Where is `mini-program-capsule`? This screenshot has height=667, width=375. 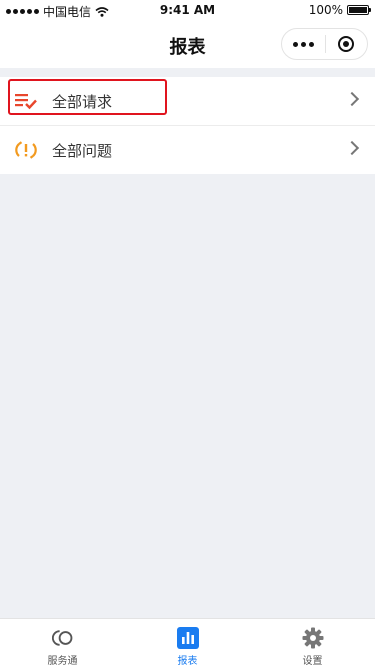
mini-program-capsule is located at coordinates (324, 44).